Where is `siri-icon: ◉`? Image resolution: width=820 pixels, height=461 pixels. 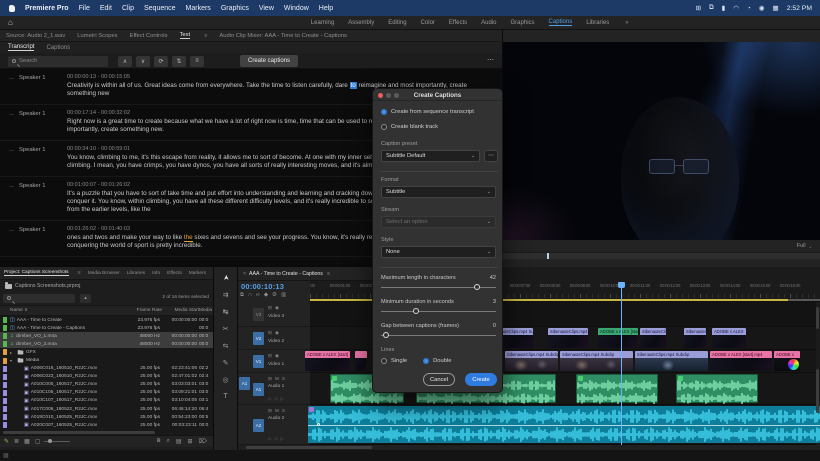
siri-icon: ◉ is located at coordinates (762, 8).